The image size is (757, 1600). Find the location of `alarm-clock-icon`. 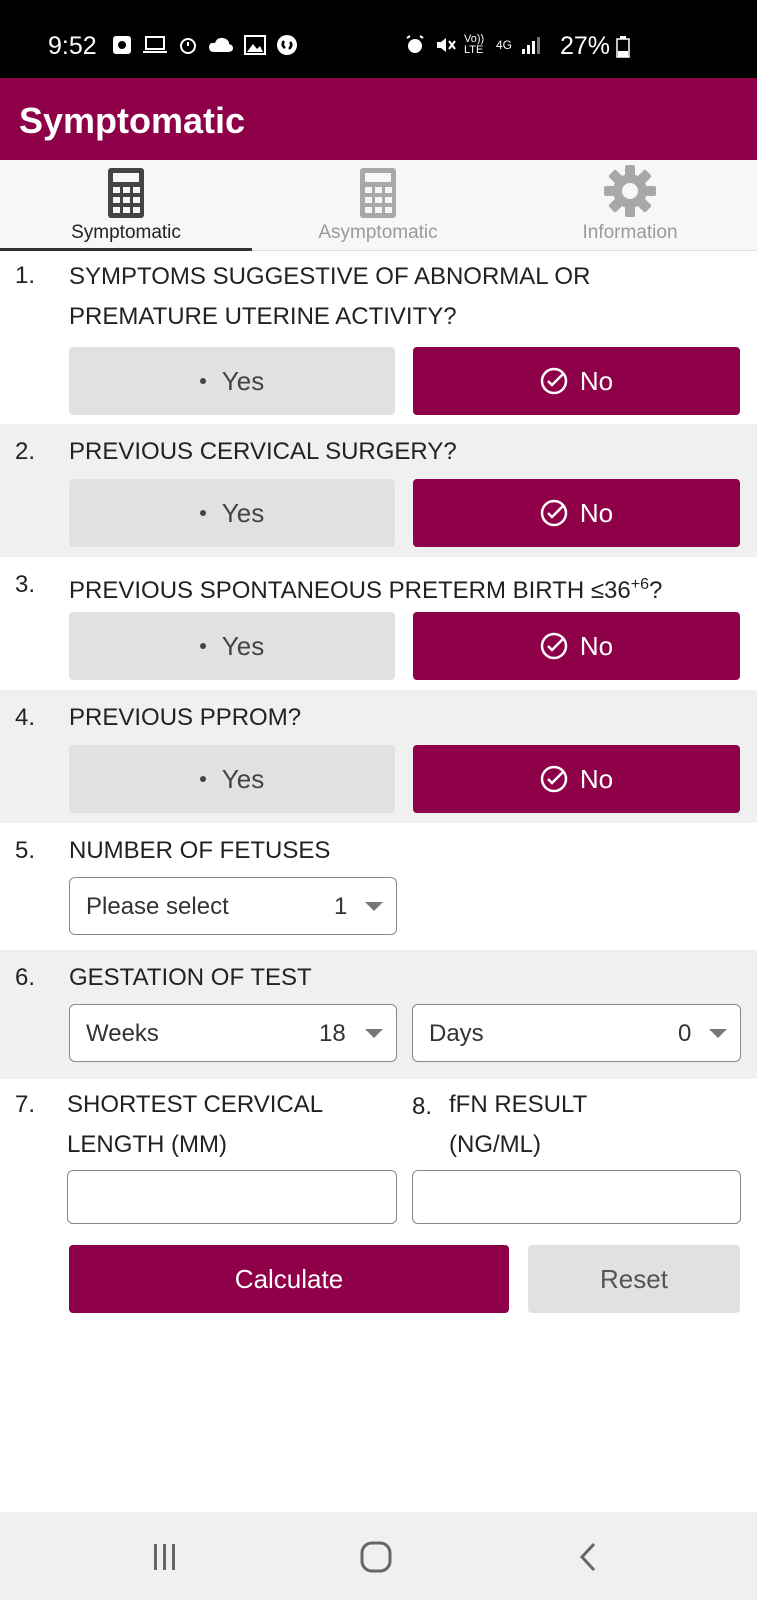

alarm-clock-icon is located at coordinates (415, 44).